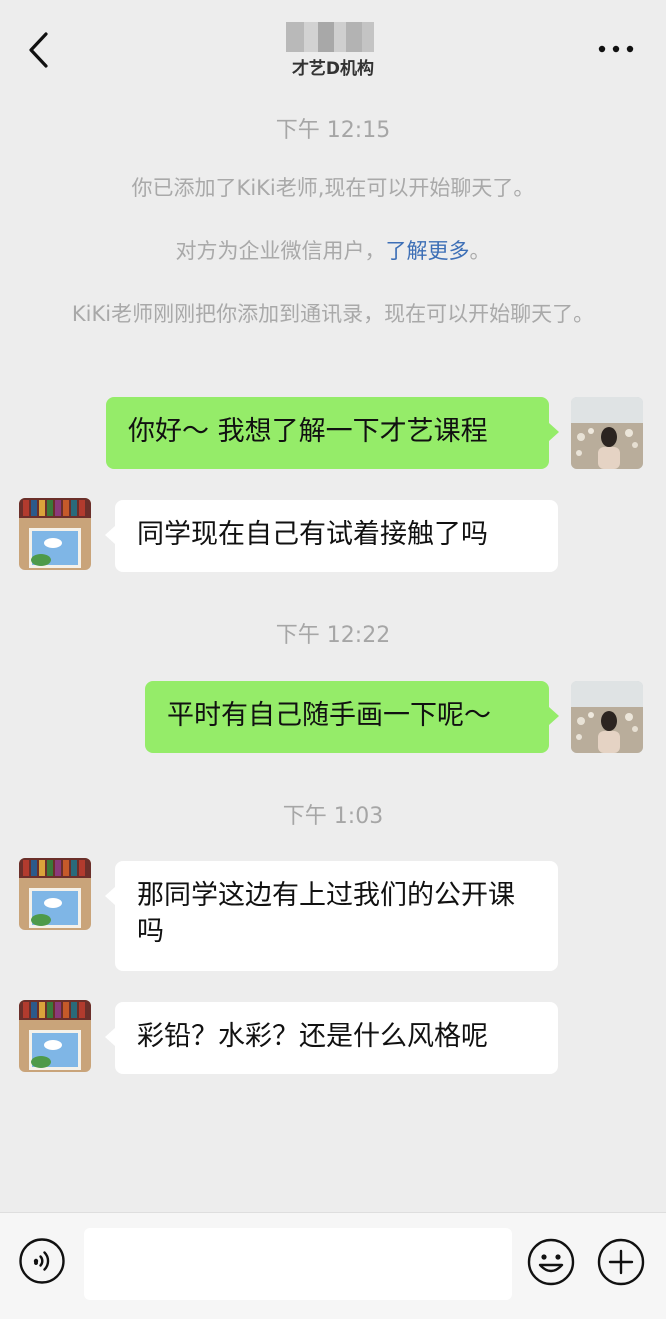 The height and width of the screenshot is (1319, 666). I want to click on more-dots-icon, so click(616, 49).